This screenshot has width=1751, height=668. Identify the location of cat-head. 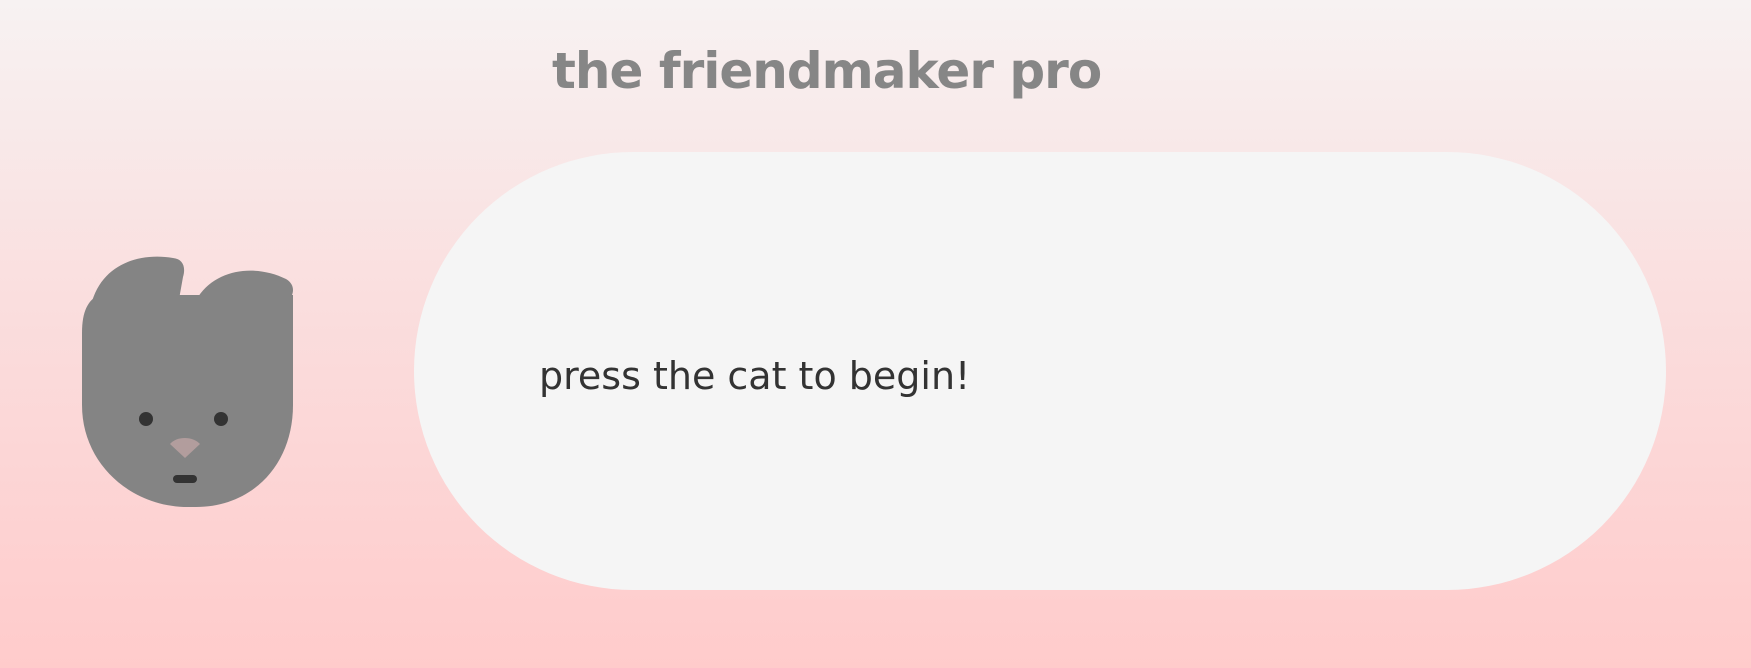
(187, 381).